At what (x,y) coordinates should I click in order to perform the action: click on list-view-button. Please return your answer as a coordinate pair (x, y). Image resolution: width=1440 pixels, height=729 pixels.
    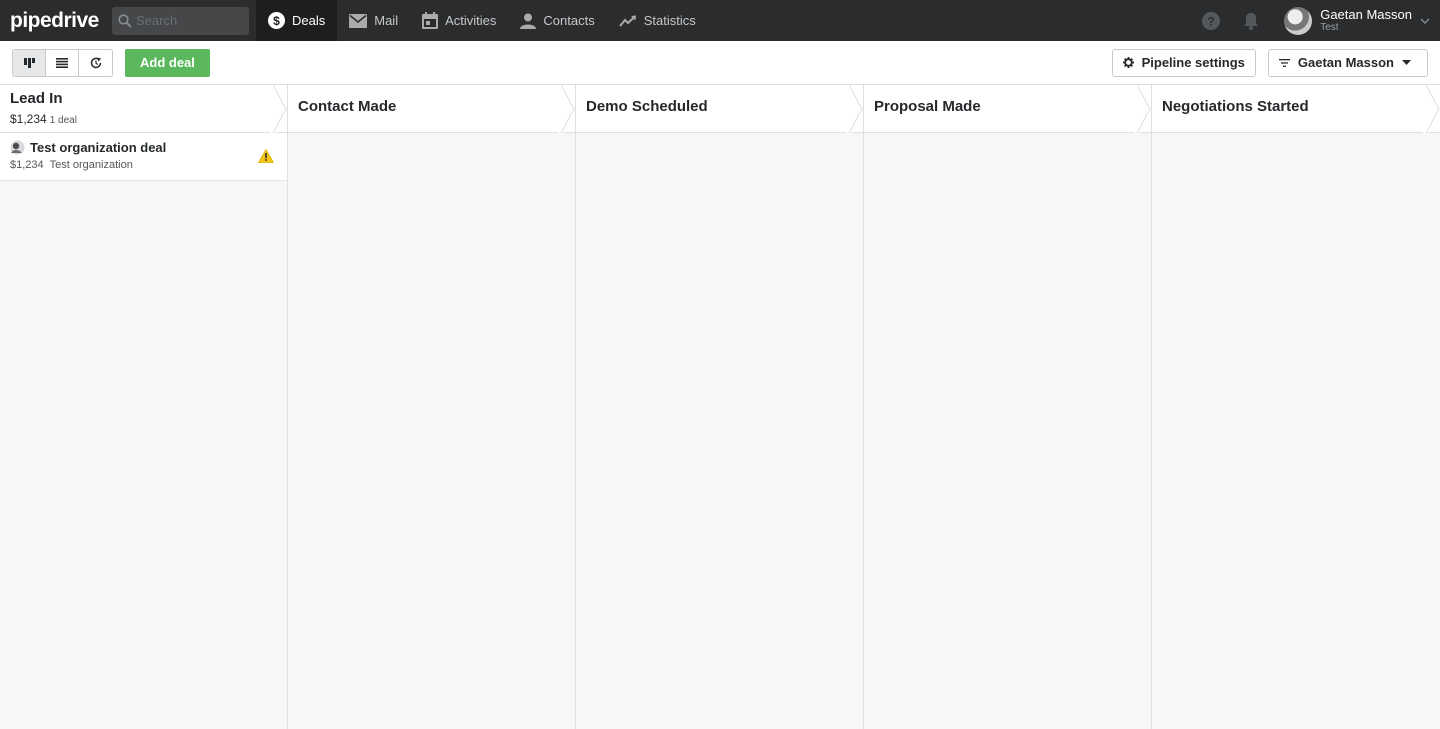
    Looking at the image, I should click on (62, 62).